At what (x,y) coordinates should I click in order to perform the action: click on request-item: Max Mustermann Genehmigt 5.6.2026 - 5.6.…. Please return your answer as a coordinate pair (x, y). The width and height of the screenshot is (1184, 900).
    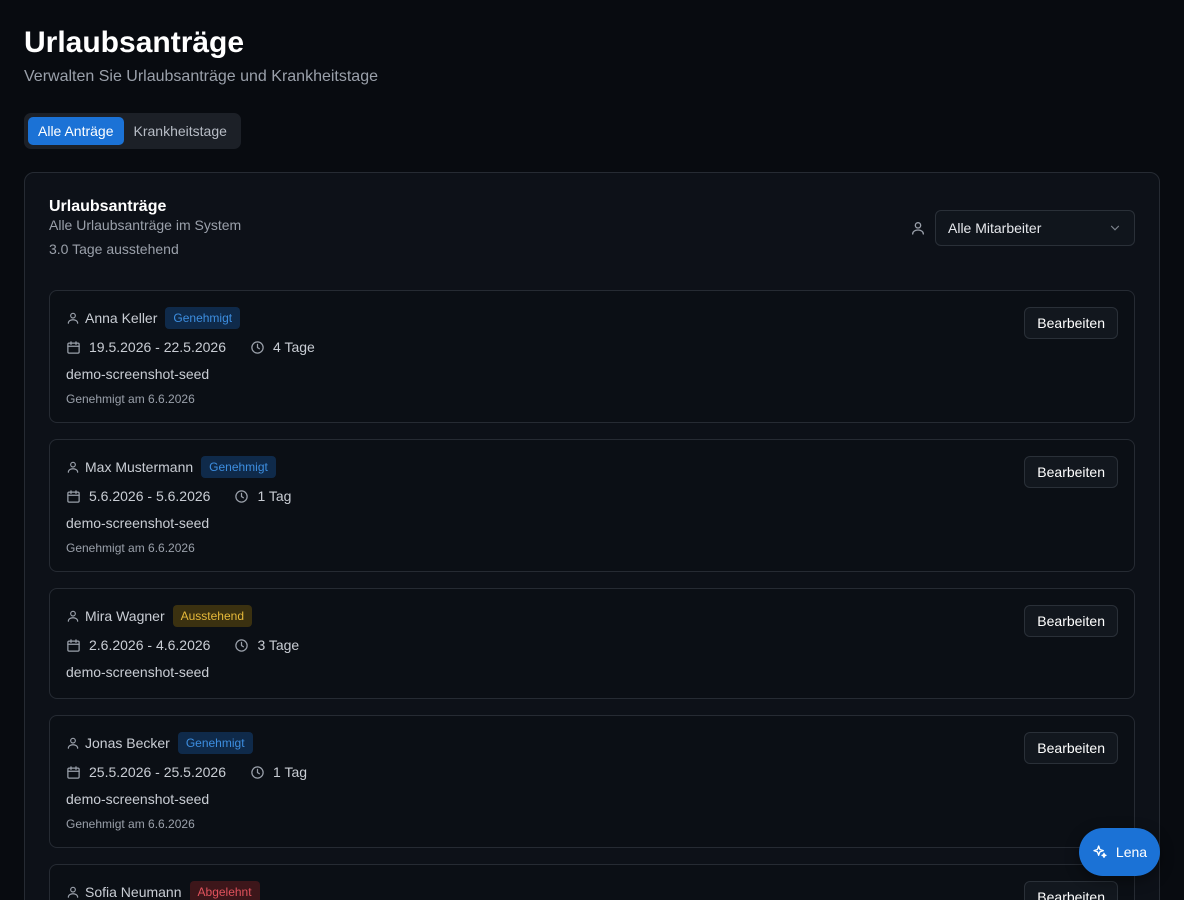
    Looking at the image, I should click on (592, 505).